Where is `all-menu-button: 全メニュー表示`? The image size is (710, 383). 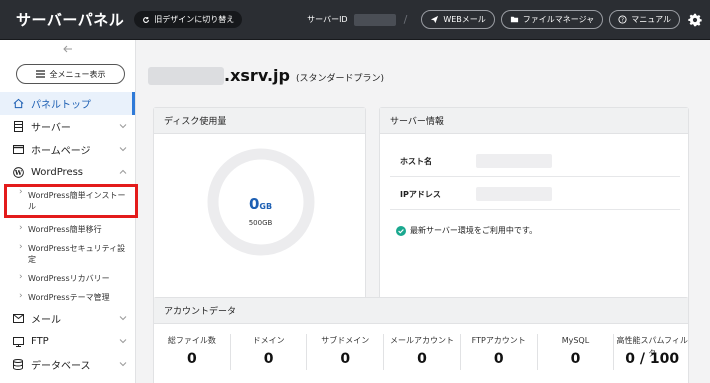 all-menu-button: 全メニュー表示 is located at coordinates (70, 74).